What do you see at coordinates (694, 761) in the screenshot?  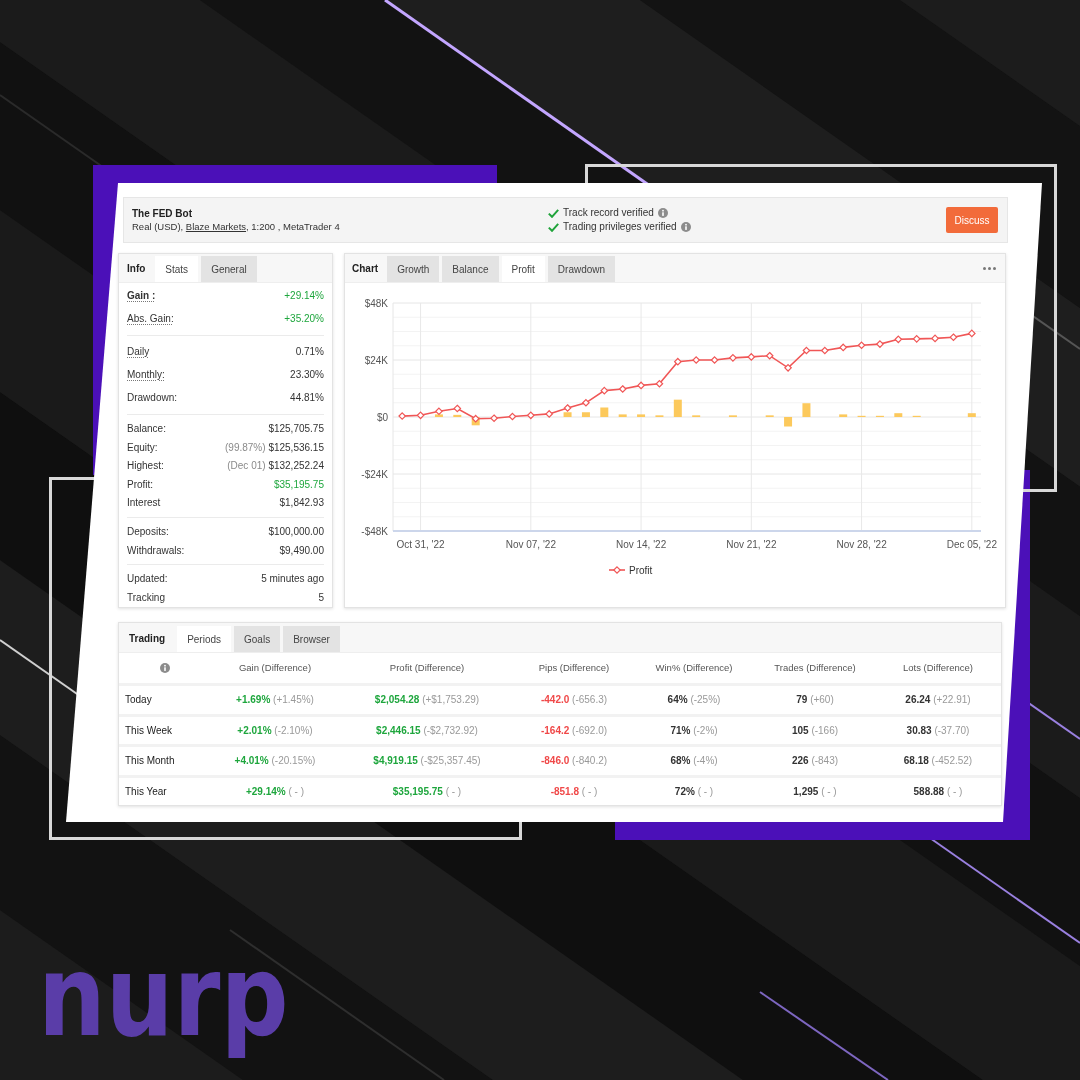 I see `table-cell-text: 68% (-4%)` at bounding box center [694, 761].